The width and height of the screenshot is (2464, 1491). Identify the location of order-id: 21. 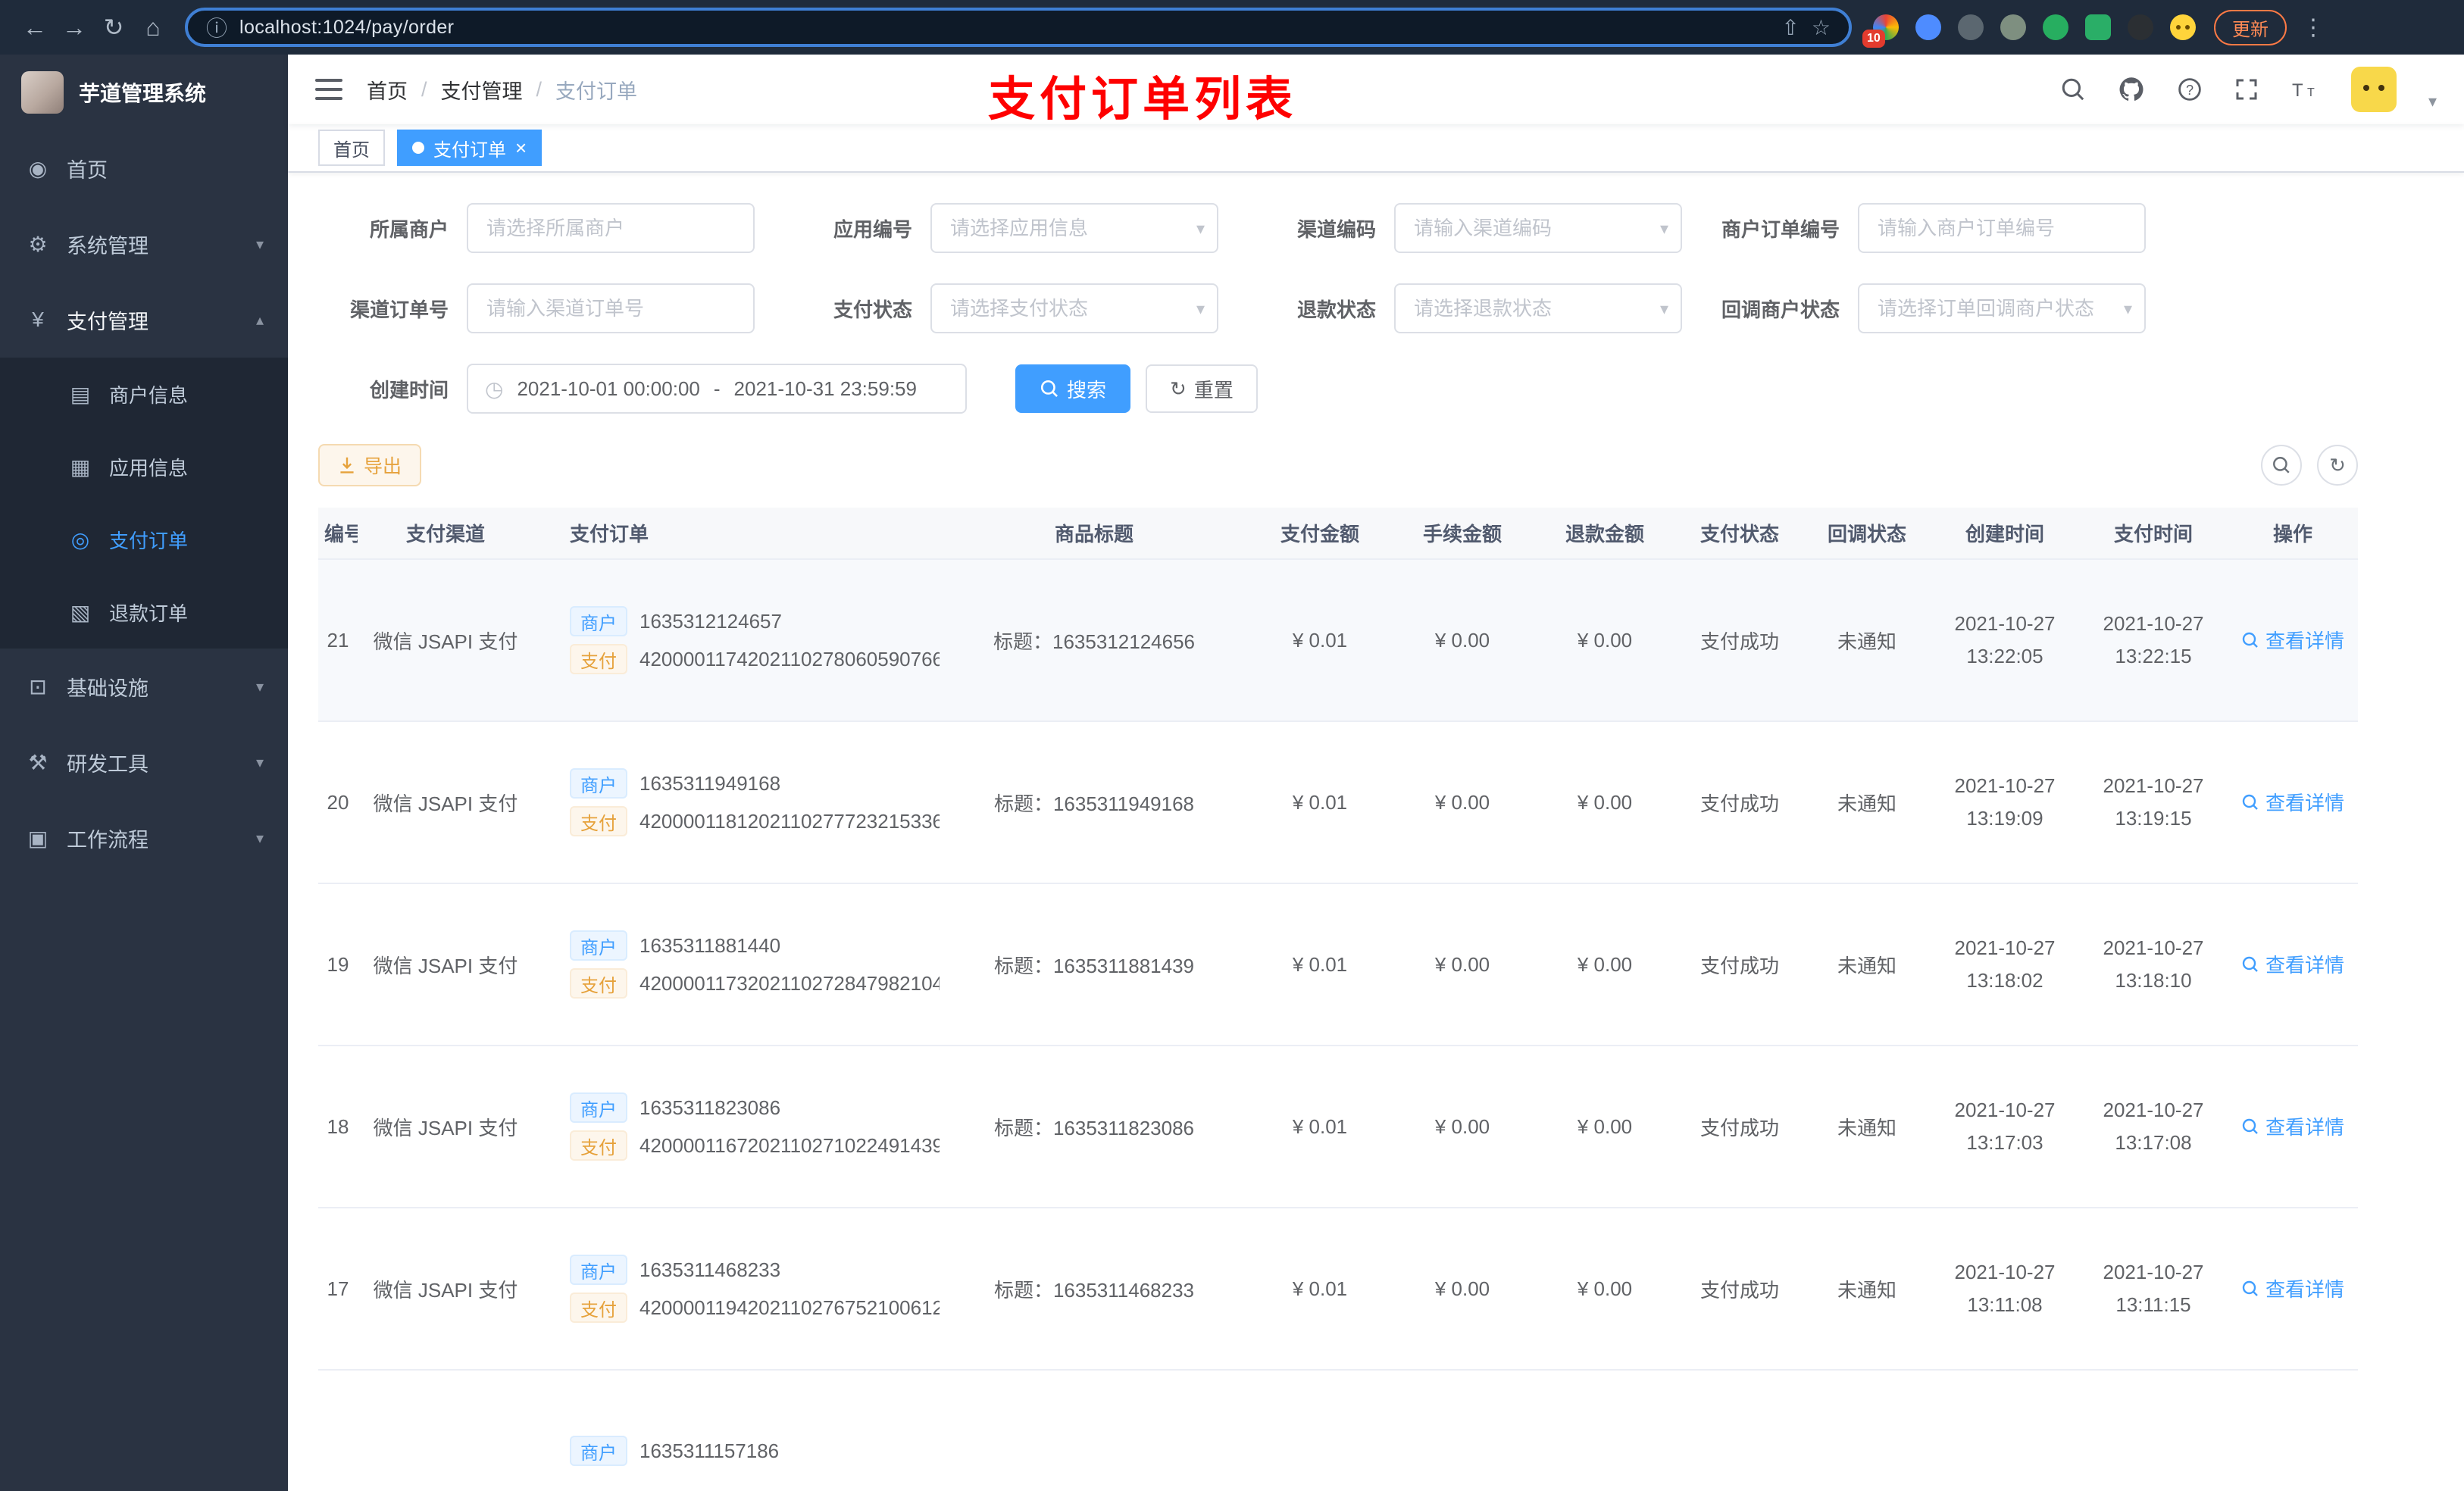
(338, 640).